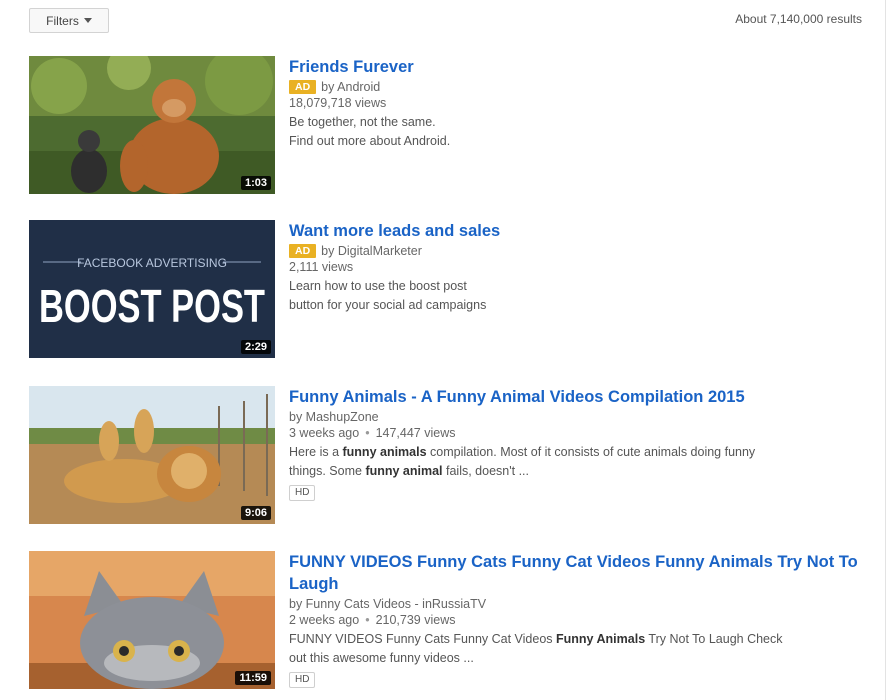 This screenshot has height=700, width=888. Describe the element at coordinates (415, 433) in the screenshot. I see `view-count: 147,447 views` at that location.